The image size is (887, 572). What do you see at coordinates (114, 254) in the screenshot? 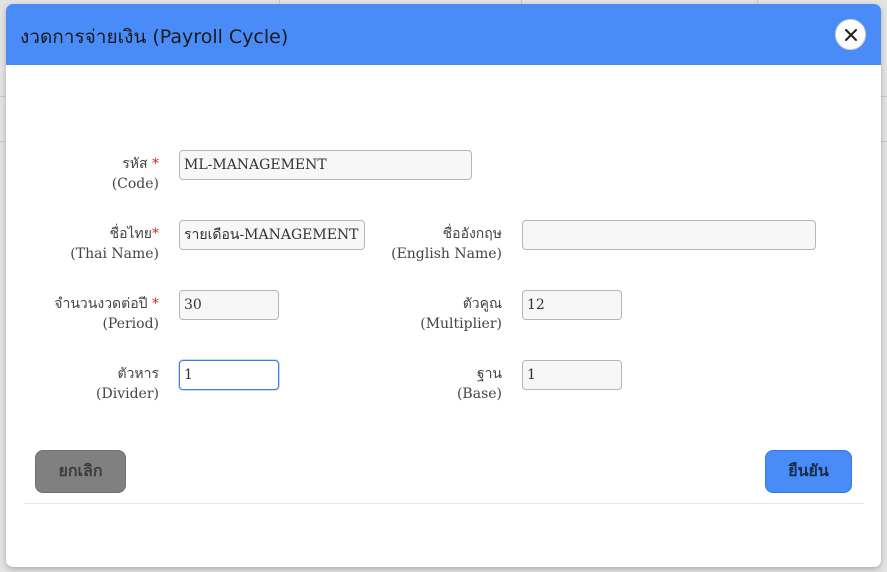
I see `thai-name-label-en: (Thai Name)` at bounding box center [114, 254].